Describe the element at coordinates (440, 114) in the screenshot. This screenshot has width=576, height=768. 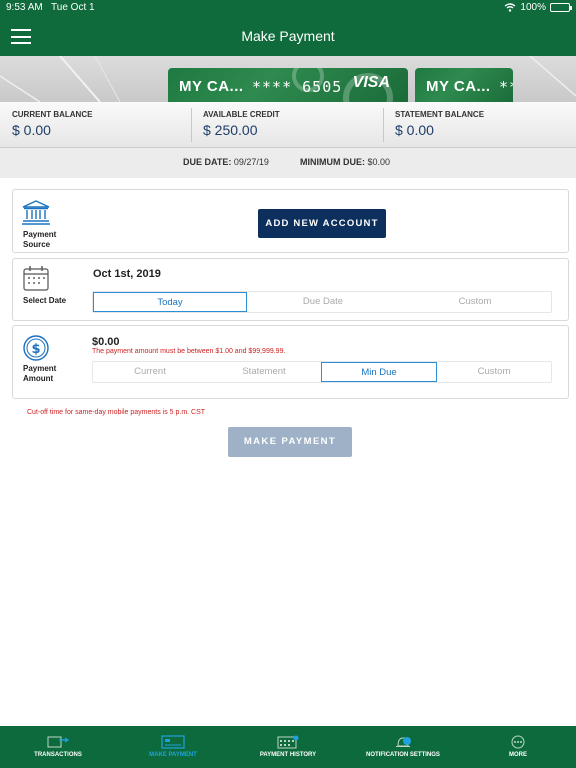
I see `statement-balance-label: STATEMENT BALANCE` at that location.